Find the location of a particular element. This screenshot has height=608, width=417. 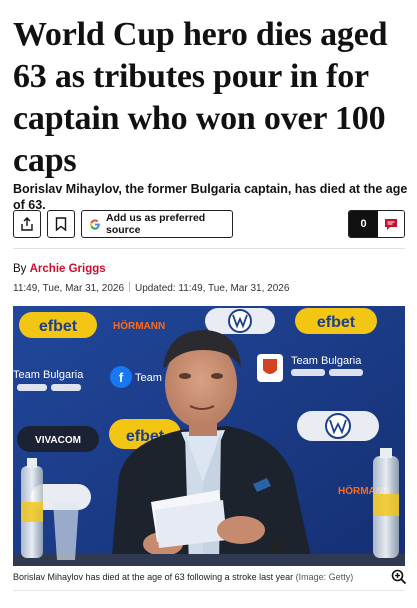

comment-icon is located at coordinates (391, 224).